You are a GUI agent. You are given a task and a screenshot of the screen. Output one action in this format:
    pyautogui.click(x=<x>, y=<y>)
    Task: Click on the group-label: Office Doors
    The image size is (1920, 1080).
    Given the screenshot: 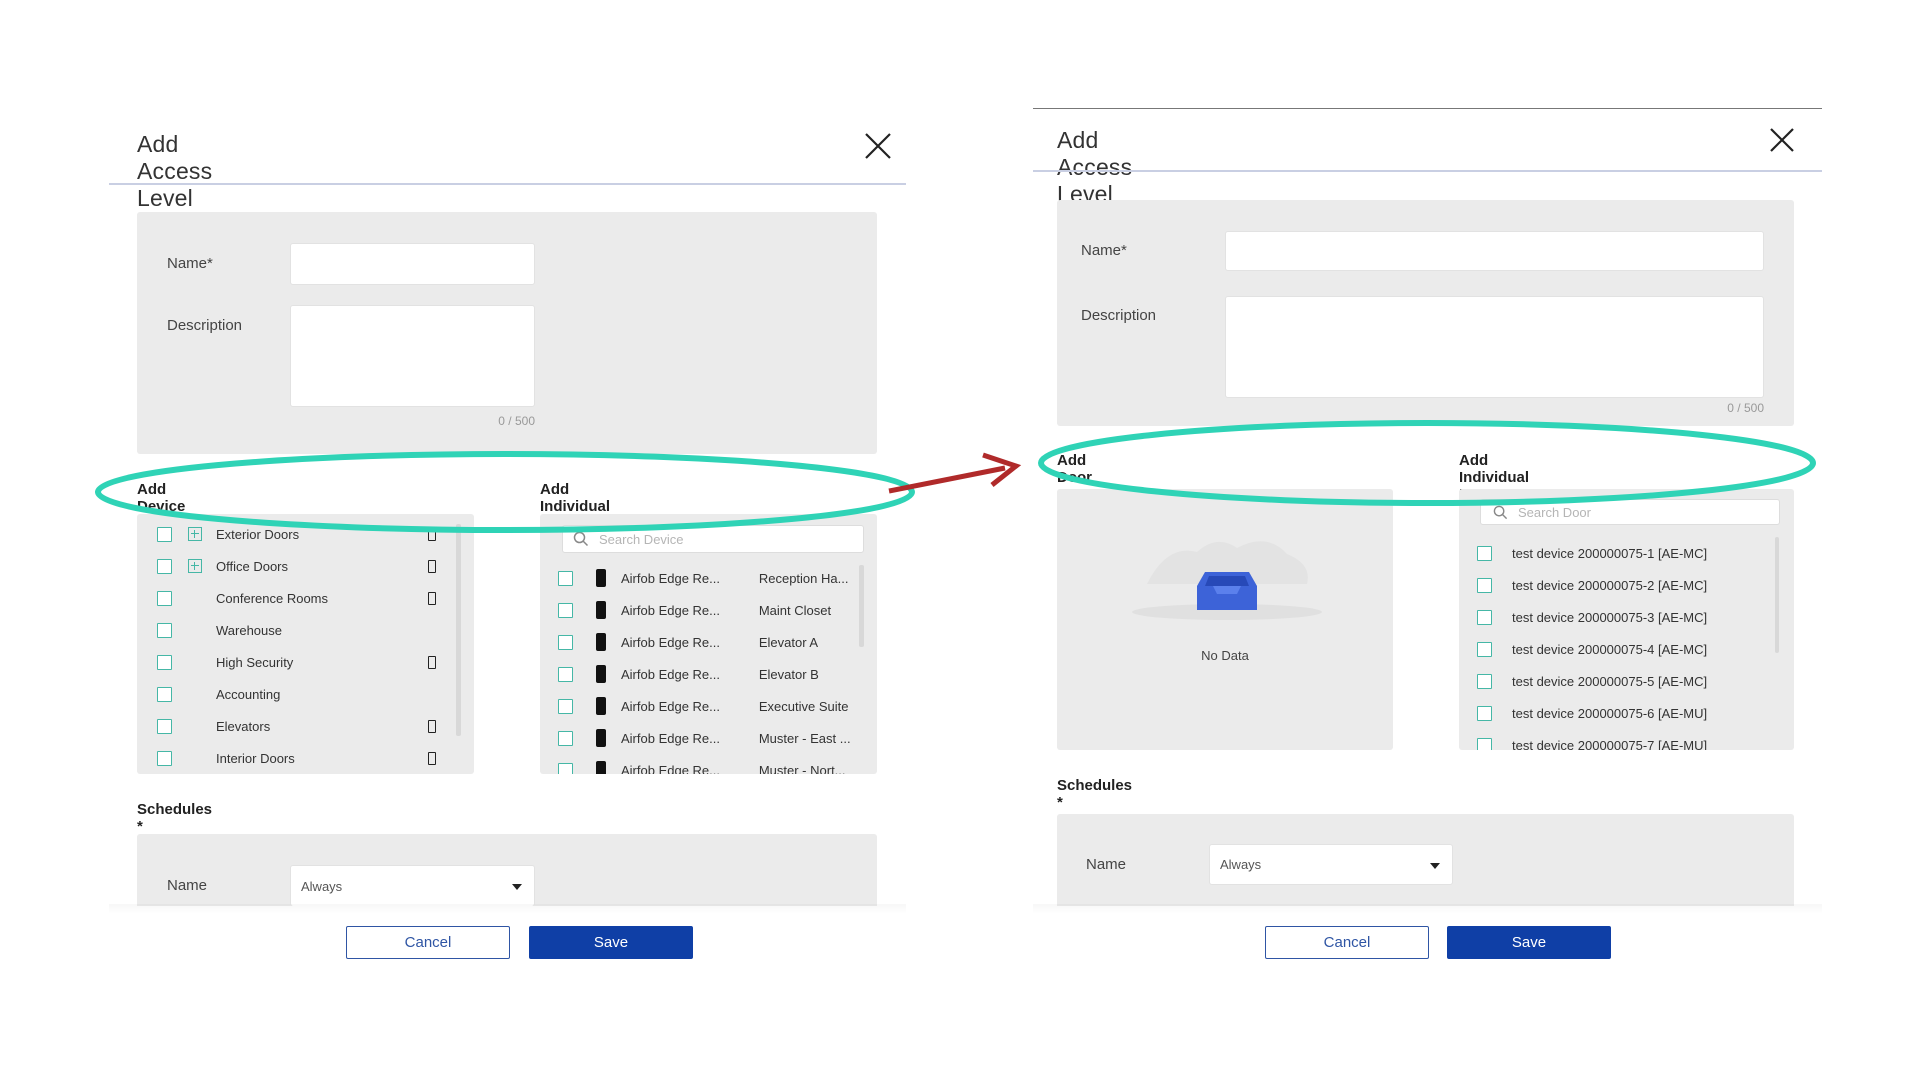 What is the action you would take?
    pyautogui.click(x=252, y=566)
    